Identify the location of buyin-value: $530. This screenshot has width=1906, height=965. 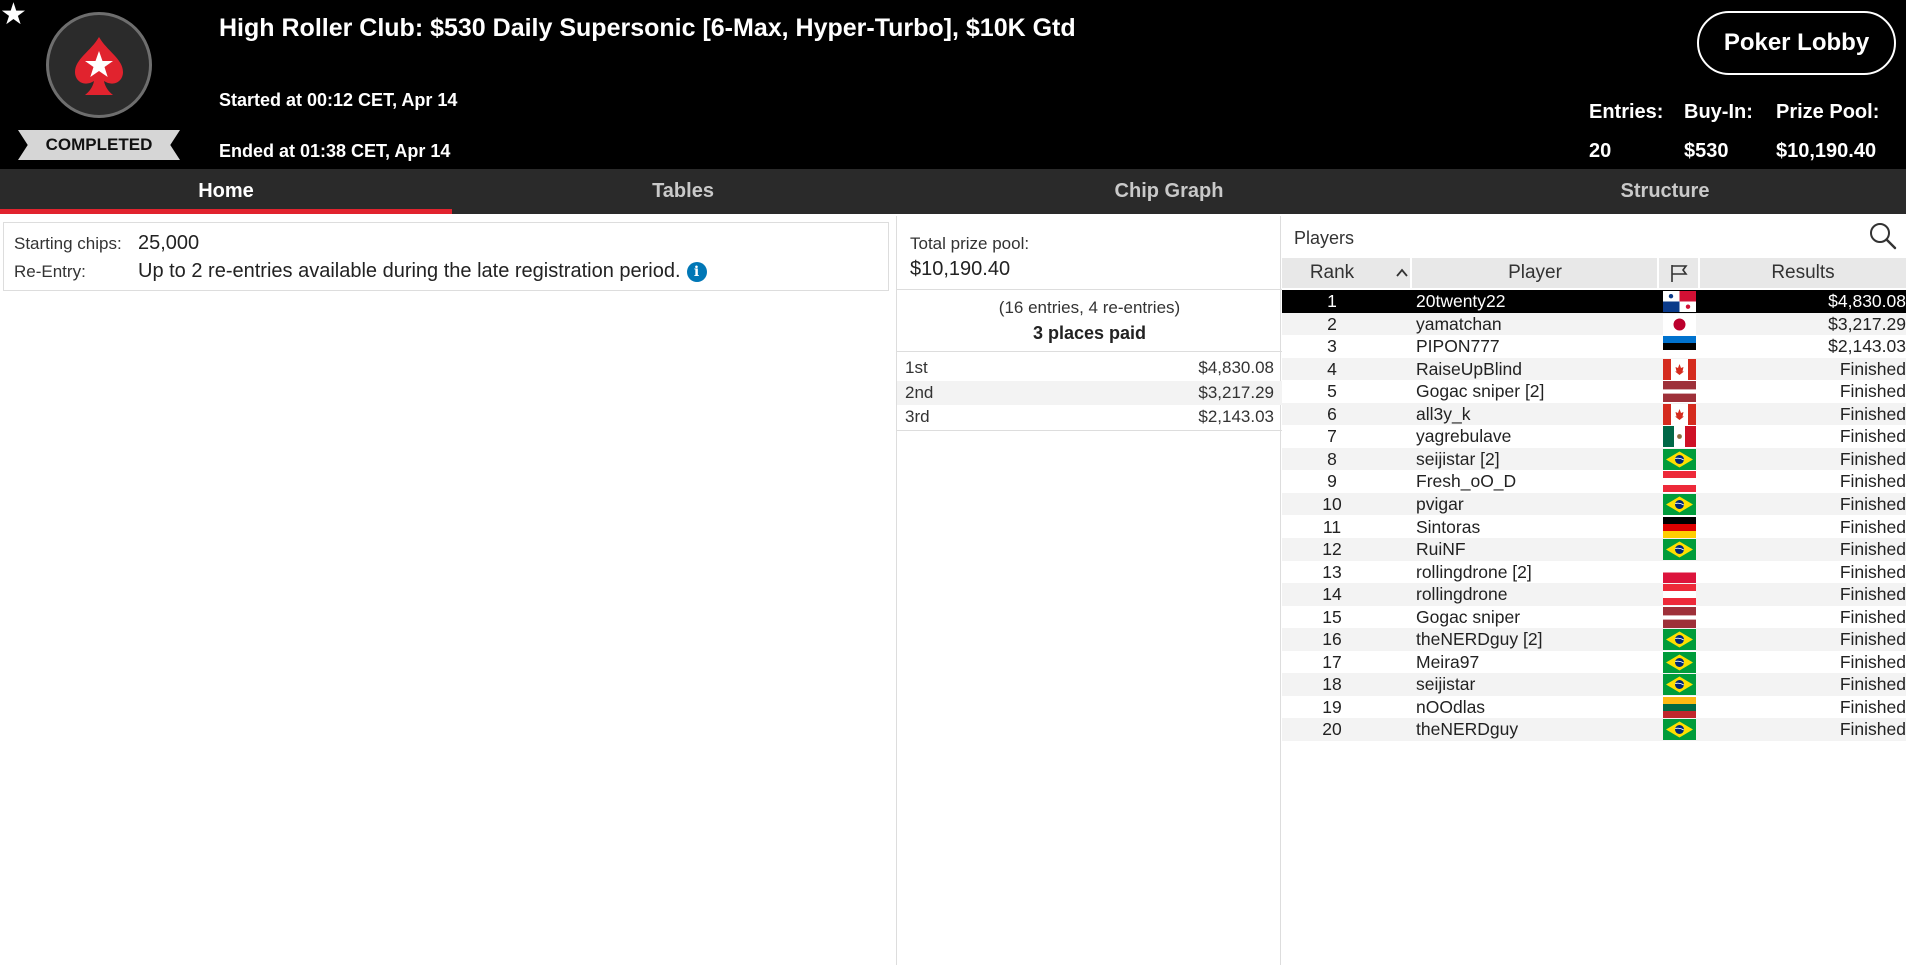
(1706, 151).